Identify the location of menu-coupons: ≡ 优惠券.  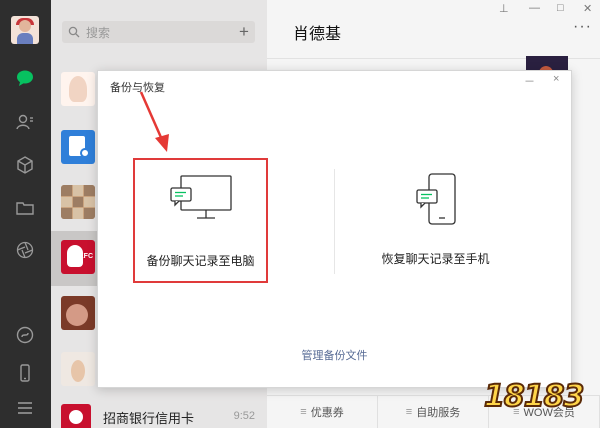
(322, 412).